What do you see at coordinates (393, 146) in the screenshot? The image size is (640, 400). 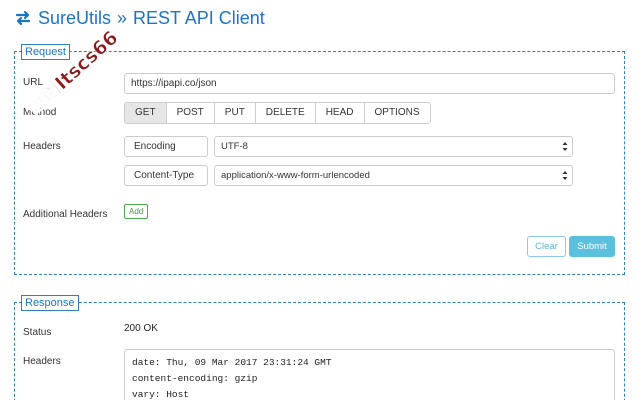 I see `encoding-select: UTF-8` at bounding box center [393, 146].